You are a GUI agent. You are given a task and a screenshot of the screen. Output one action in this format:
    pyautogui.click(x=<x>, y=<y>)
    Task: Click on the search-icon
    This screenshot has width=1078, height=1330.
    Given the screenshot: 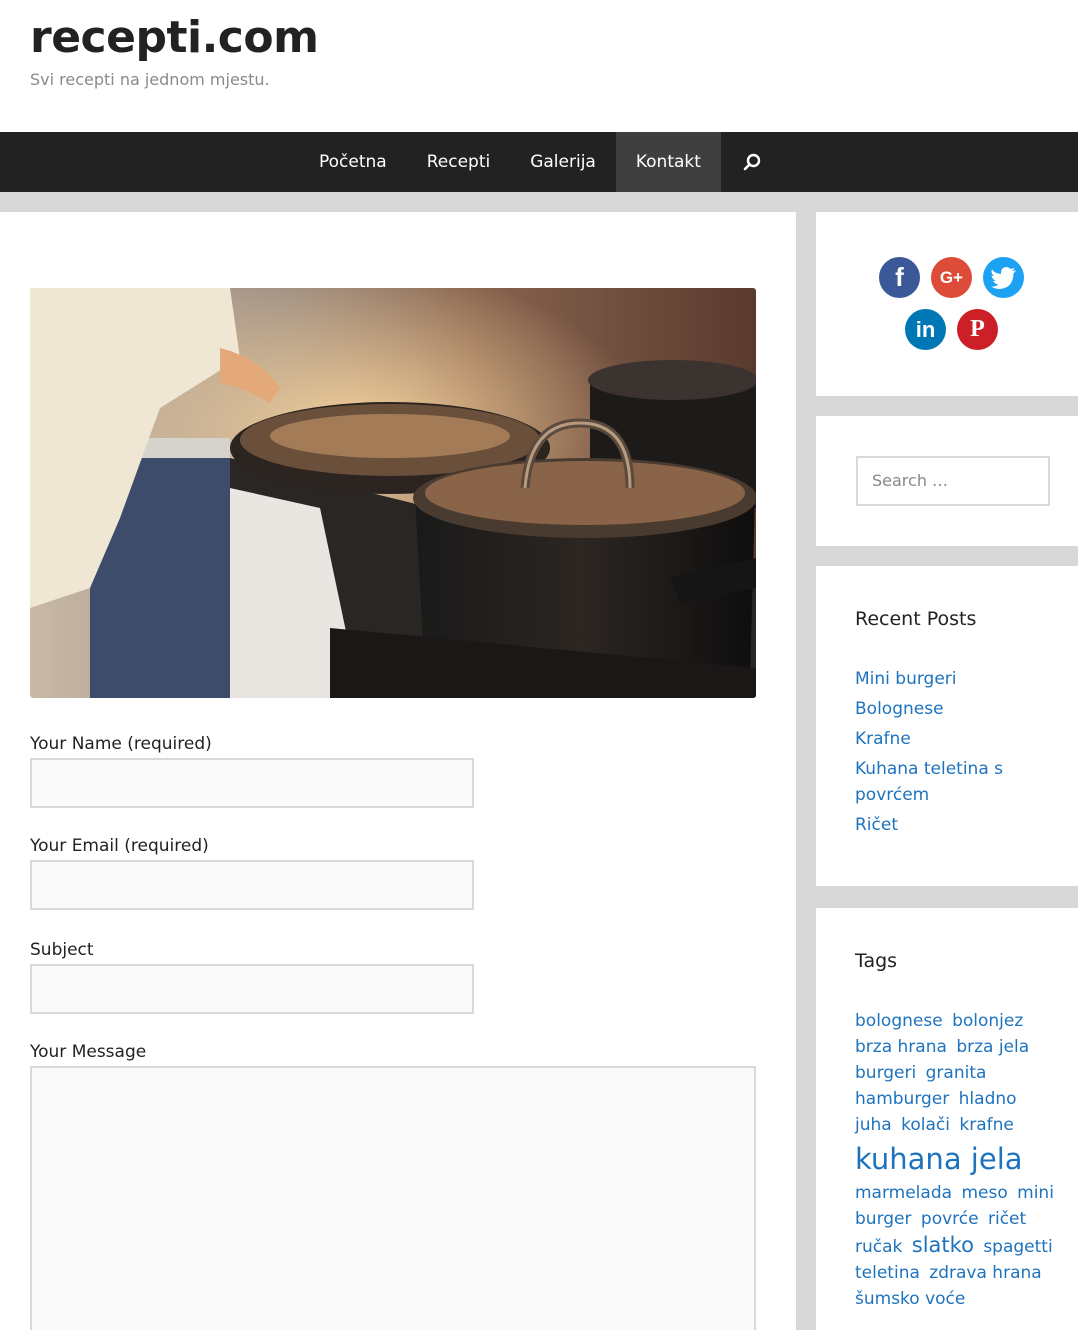 What is the action you would take?
    pyautogui.click(x=752, y=162)
    